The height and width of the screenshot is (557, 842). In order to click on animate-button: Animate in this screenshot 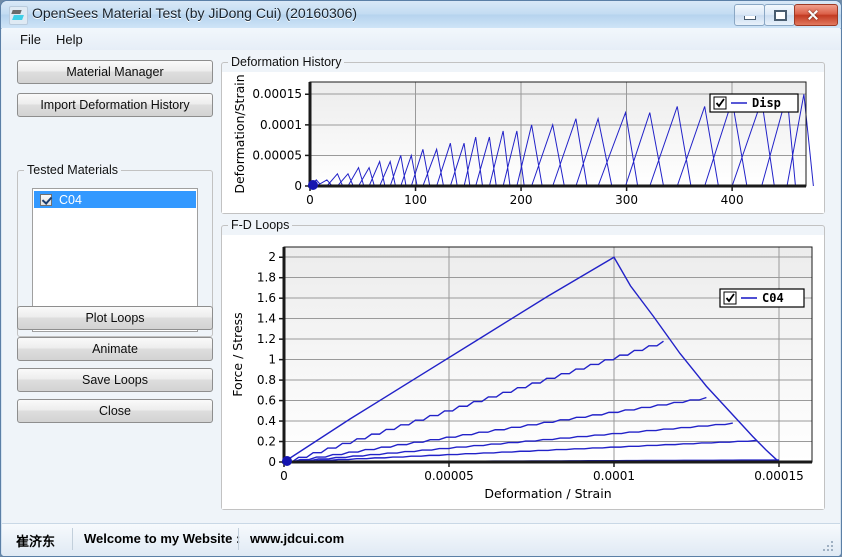, I will do `click(115, 349)`.